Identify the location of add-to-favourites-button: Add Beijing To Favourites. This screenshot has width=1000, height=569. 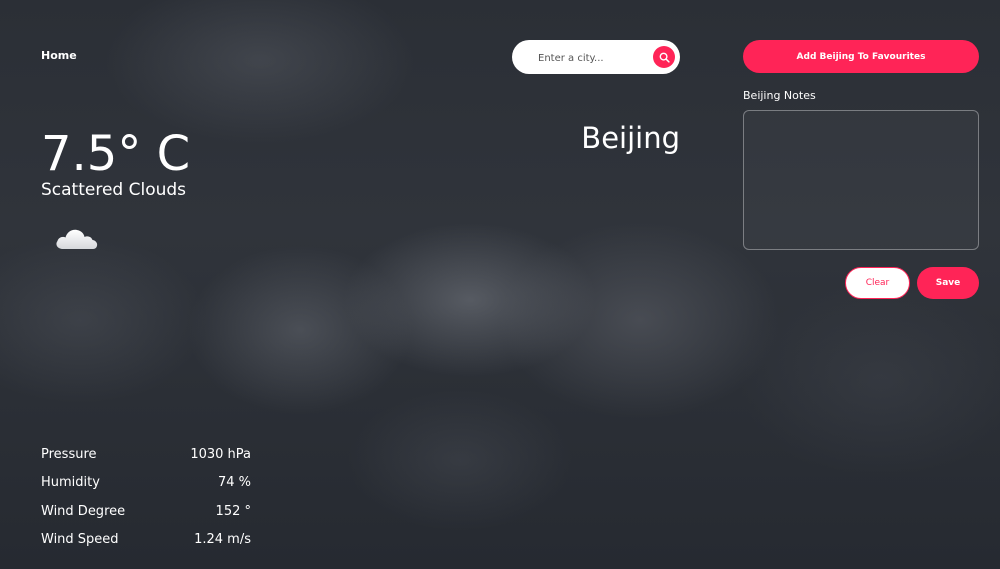
(861, 56).